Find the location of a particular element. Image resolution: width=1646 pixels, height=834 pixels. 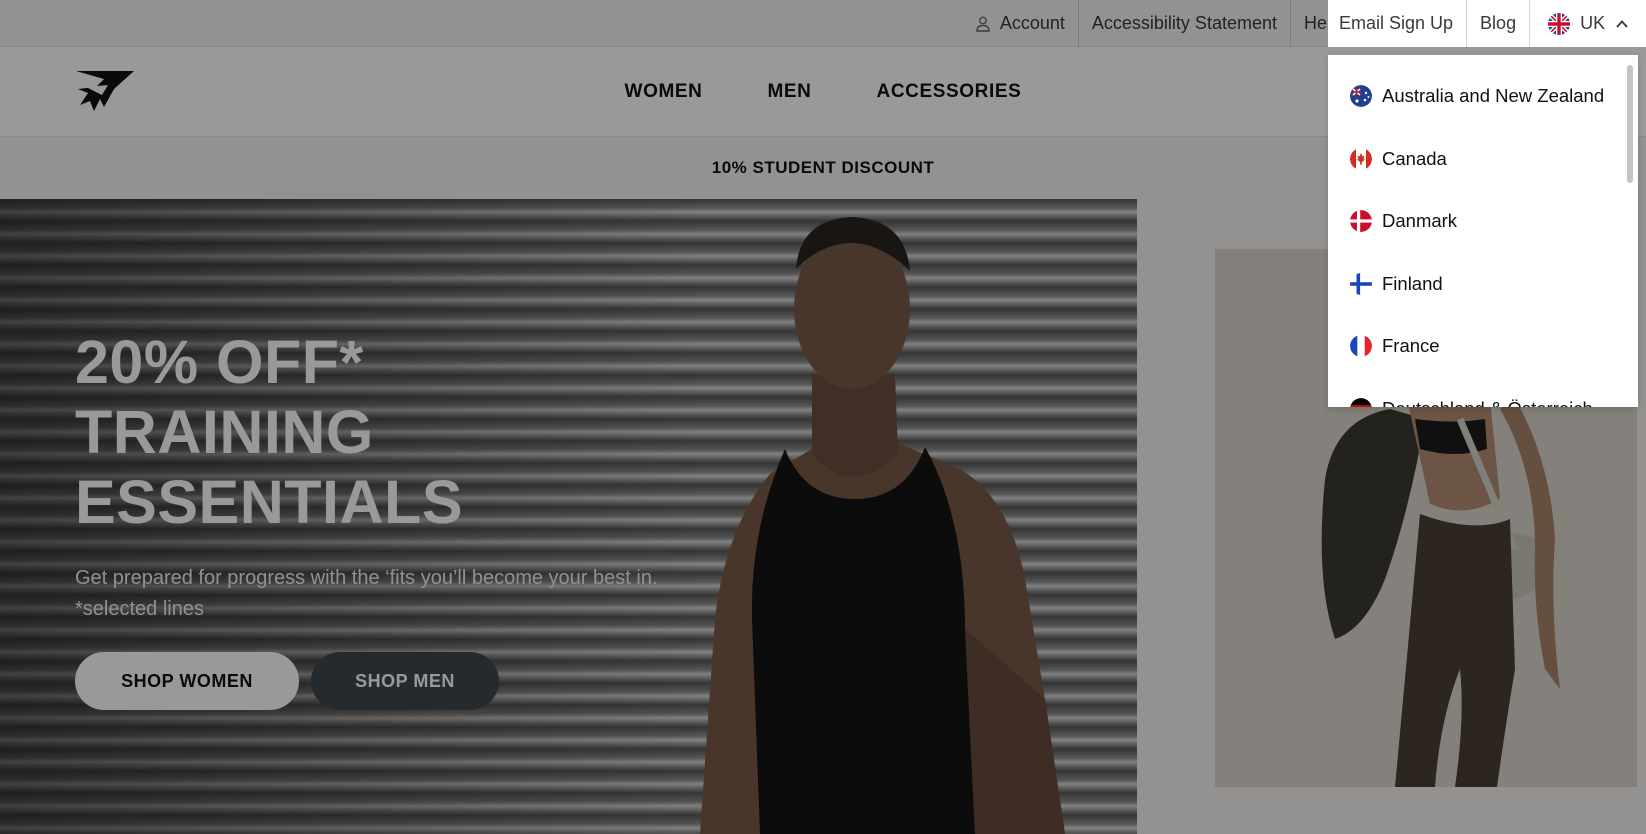

flag-finland-icon is located at coordinates (1361, 283).